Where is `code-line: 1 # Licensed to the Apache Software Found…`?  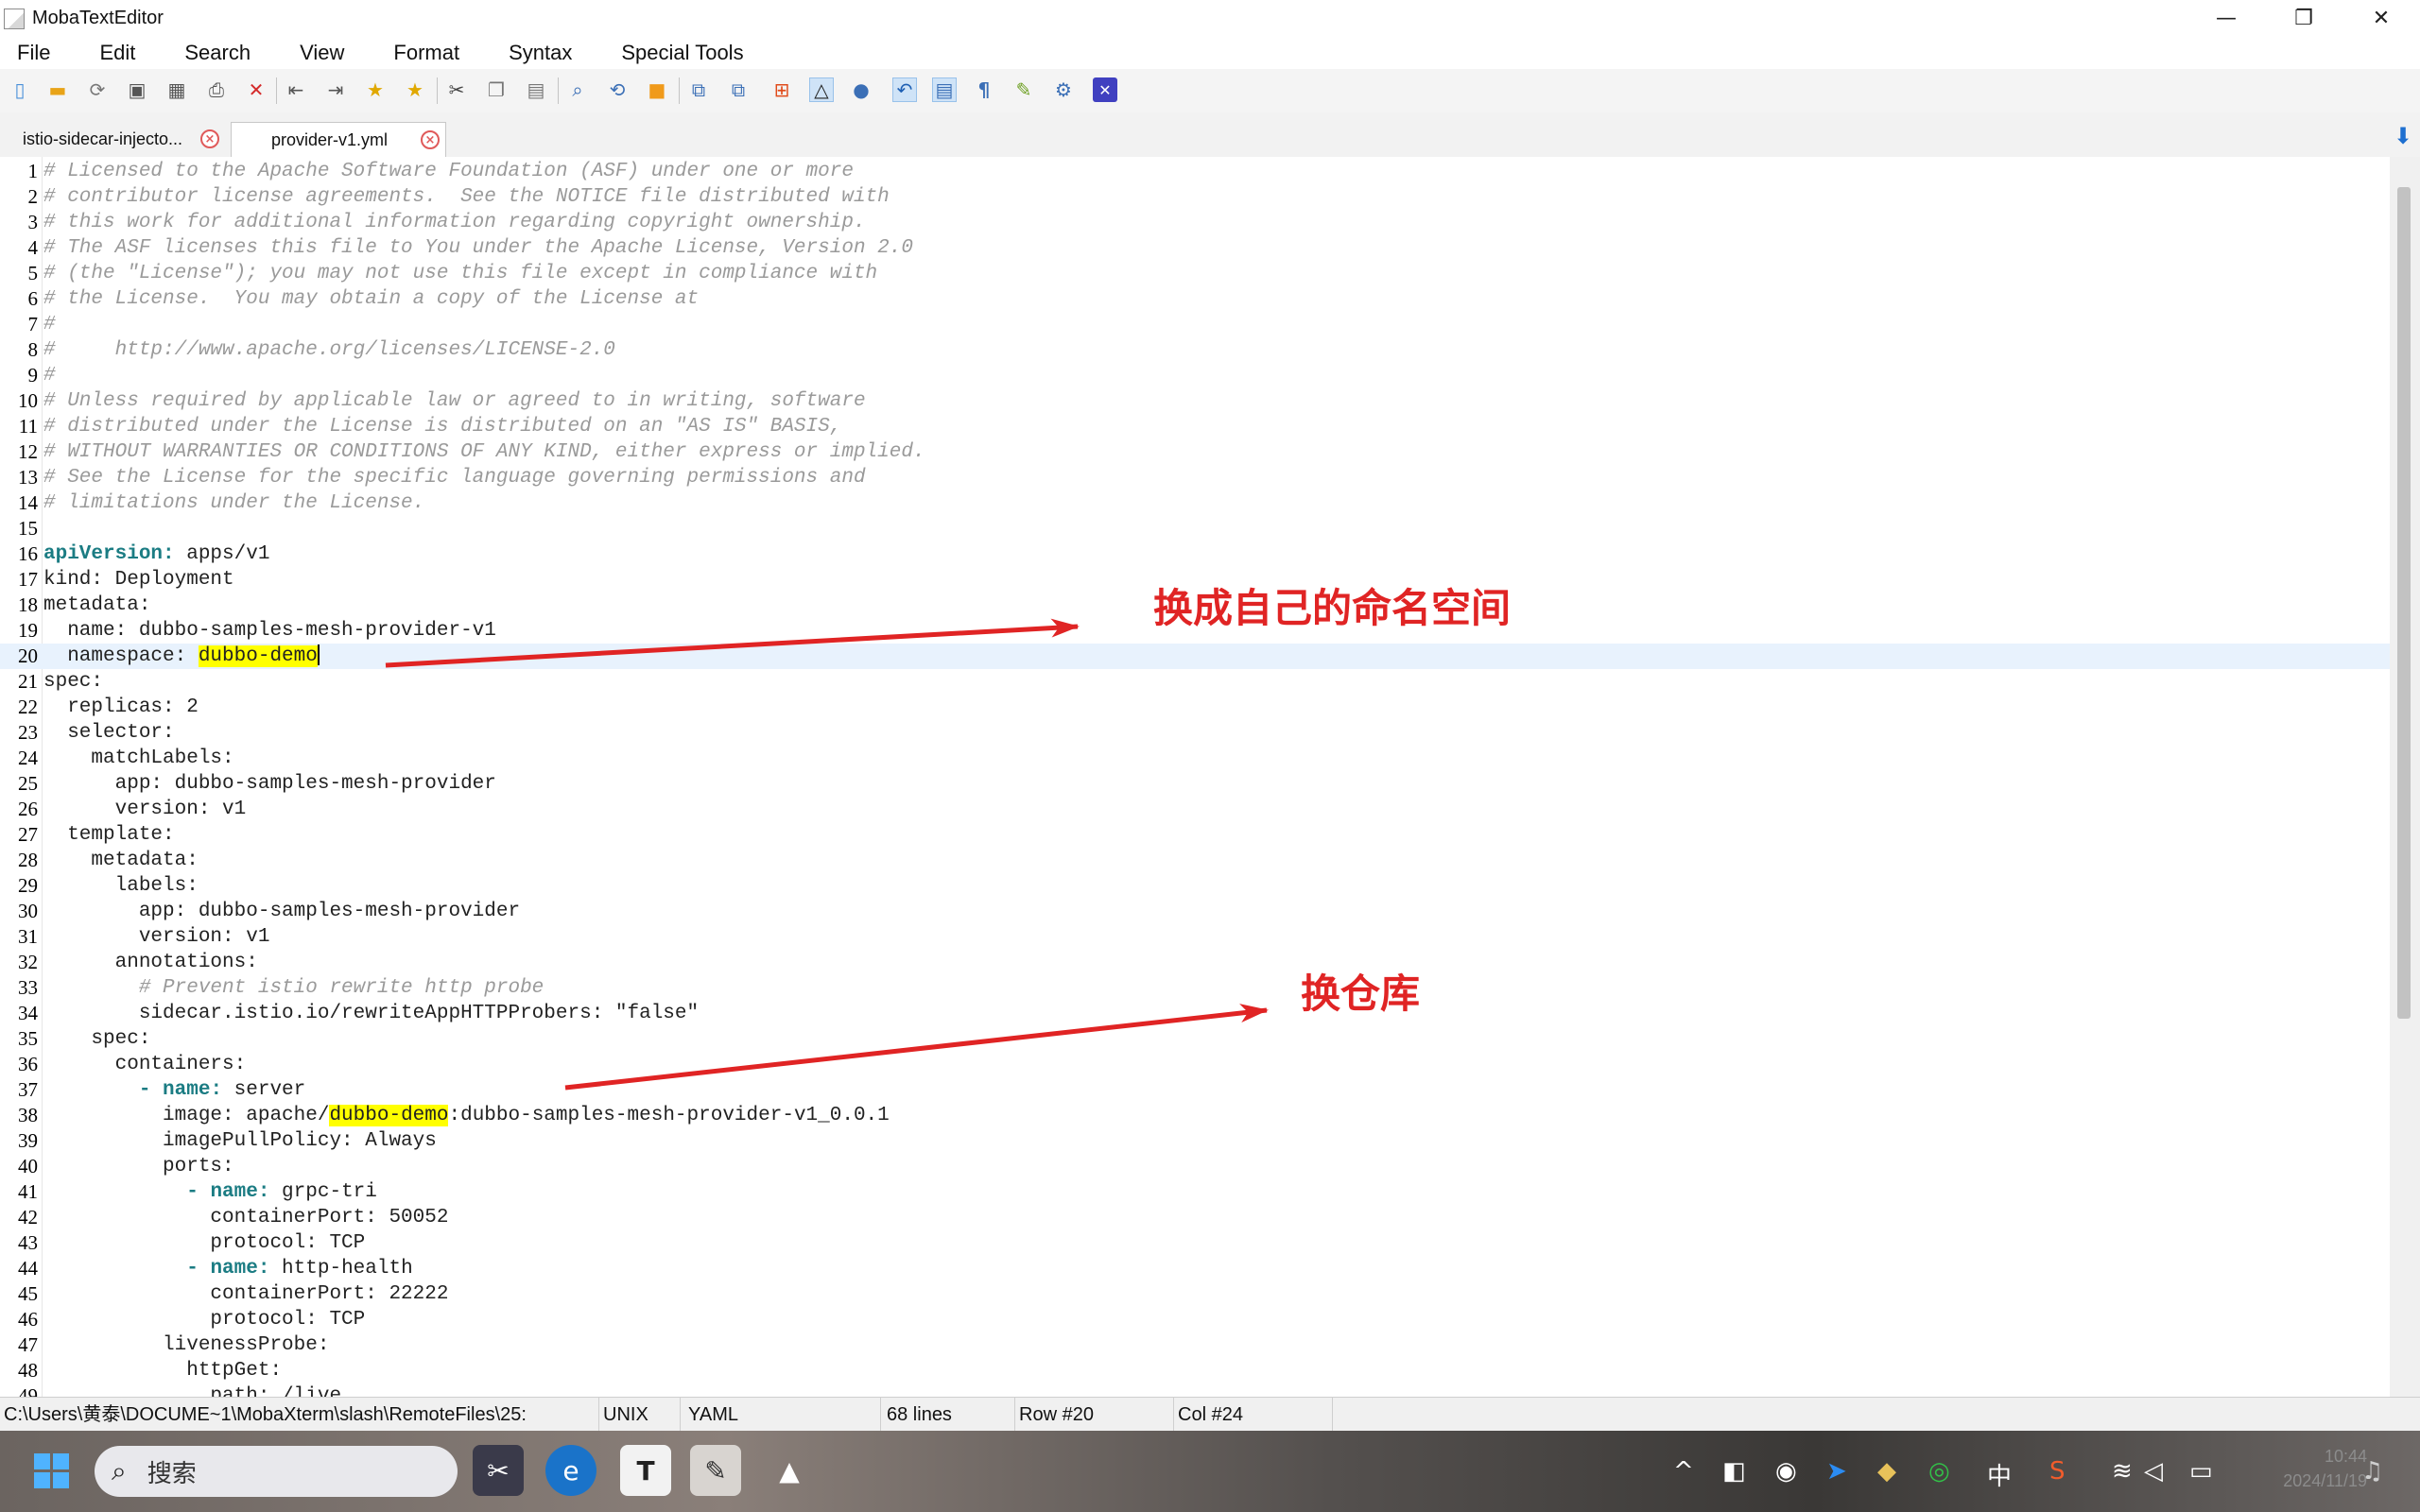
code-line: 1 # Licensed to the Apache Software Found… is located at coordinates (1195, 171).